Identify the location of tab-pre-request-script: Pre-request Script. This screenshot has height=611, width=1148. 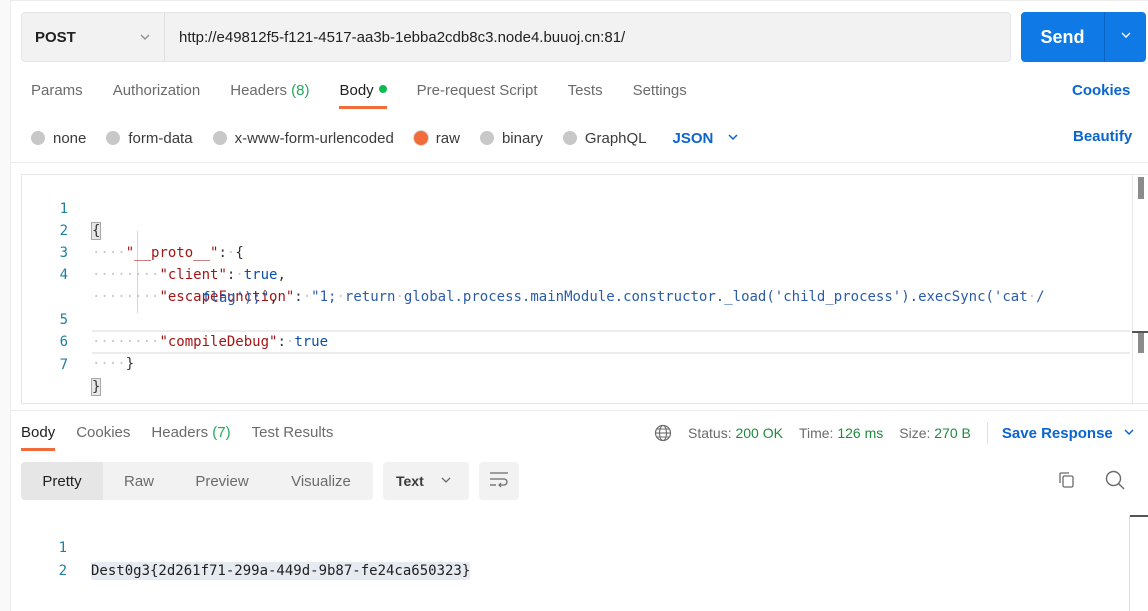
(477, 92).